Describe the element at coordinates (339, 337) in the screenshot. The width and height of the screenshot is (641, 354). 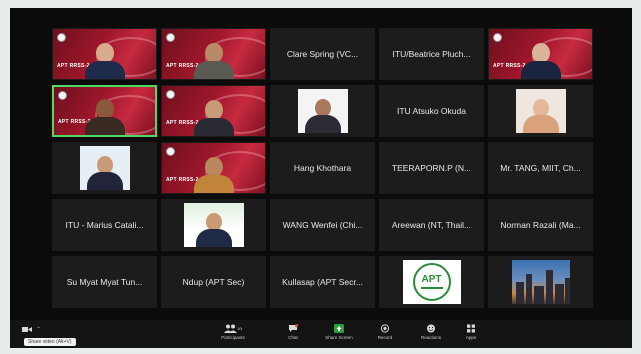
I see `share-screen-label: Share Screen` at that location.